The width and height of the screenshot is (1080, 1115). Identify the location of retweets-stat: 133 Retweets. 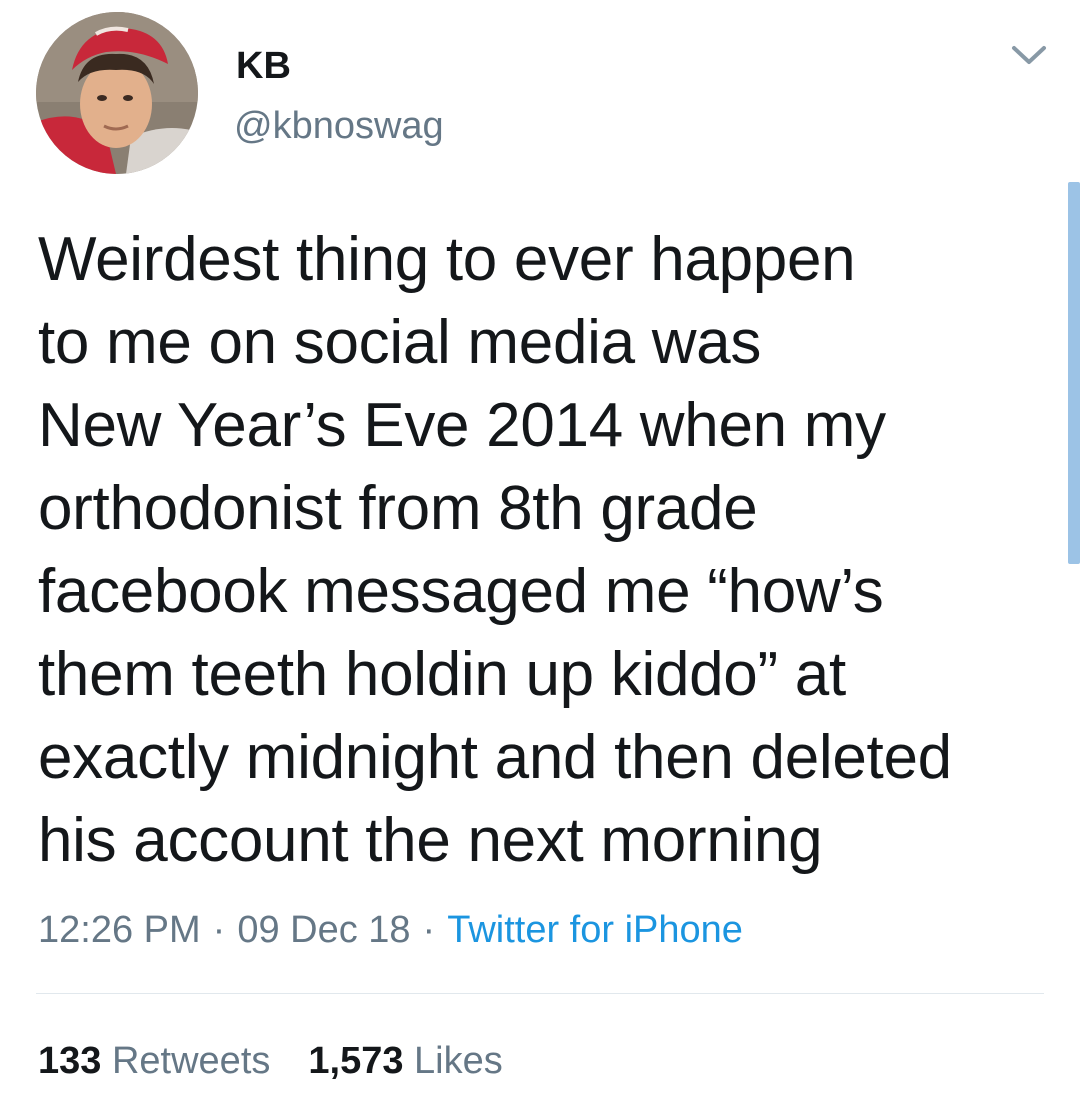
(154, 1061).